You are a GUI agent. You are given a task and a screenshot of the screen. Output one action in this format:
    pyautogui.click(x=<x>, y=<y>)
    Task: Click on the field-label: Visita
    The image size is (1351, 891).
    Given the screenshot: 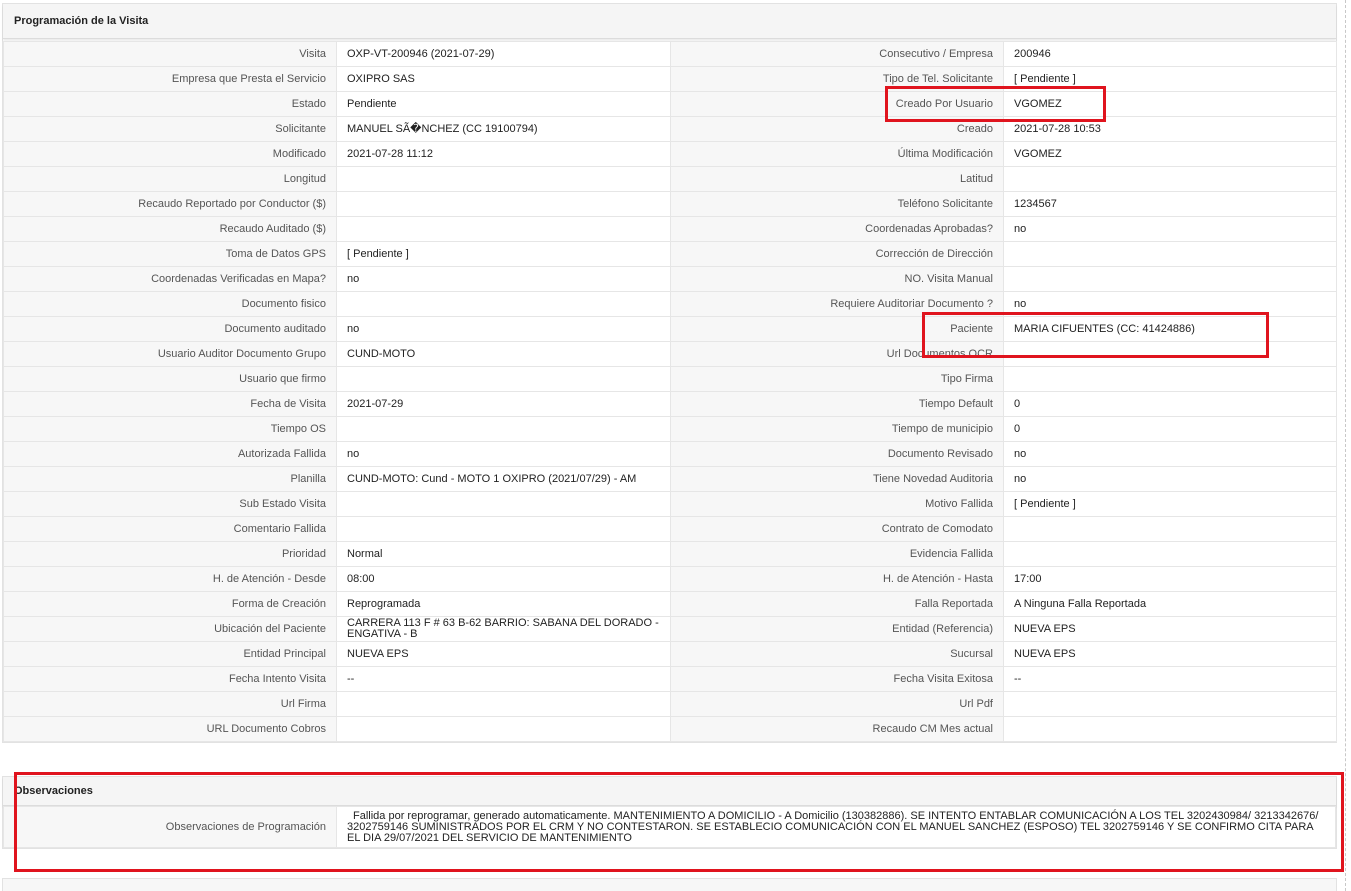 What is the action you would take?
    pyautogui.click(x=170, y=54)
    